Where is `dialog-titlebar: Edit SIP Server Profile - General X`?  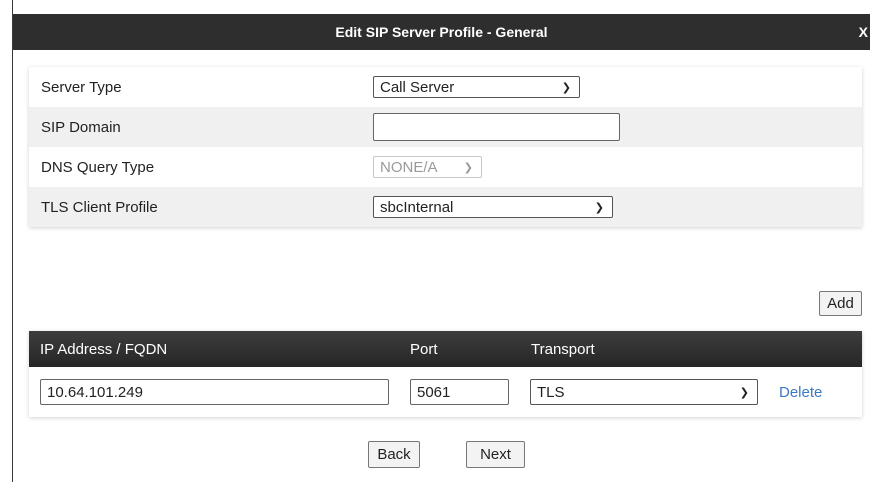
dialog-titlebar: Edit SIP Server Profile - General X is located at coordinates (441, 32).